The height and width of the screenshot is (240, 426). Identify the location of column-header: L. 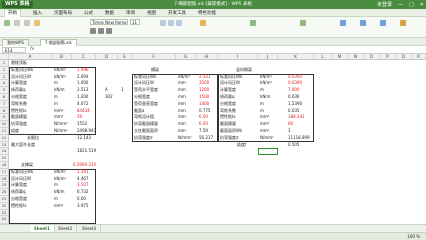
(323, 57).